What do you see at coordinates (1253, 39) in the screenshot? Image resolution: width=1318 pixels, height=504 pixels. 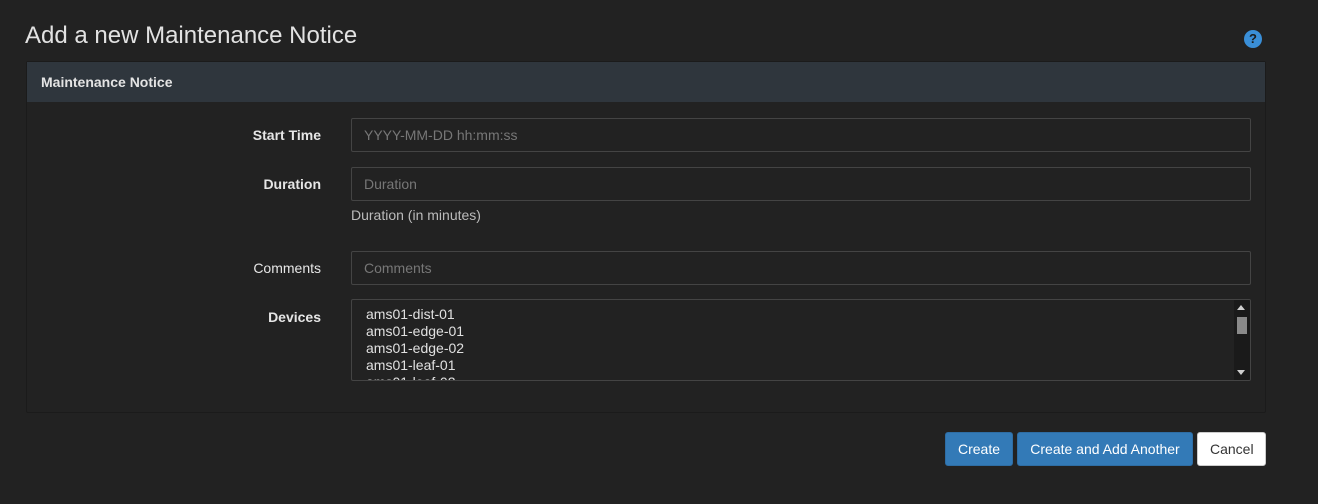 I see `question-circle-icon: ?` at bounding box center [1253, 39].